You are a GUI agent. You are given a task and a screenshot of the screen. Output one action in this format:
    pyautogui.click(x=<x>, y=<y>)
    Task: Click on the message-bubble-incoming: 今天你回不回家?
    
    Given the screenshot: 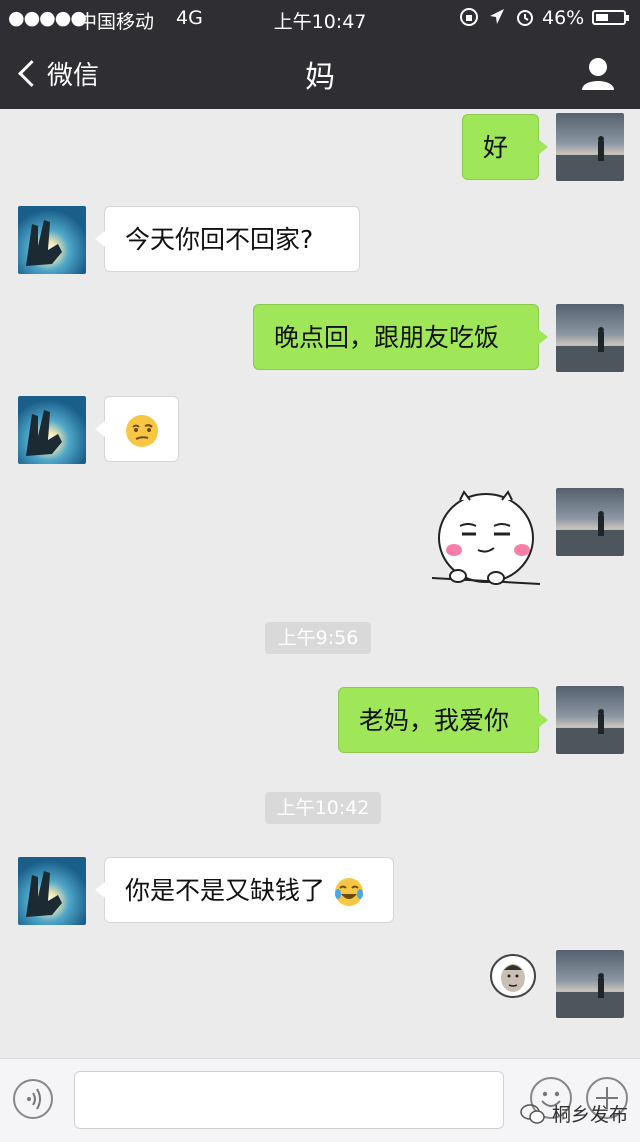 What is the action you would take?
    pyautogui.click(x=227, y=239)
    